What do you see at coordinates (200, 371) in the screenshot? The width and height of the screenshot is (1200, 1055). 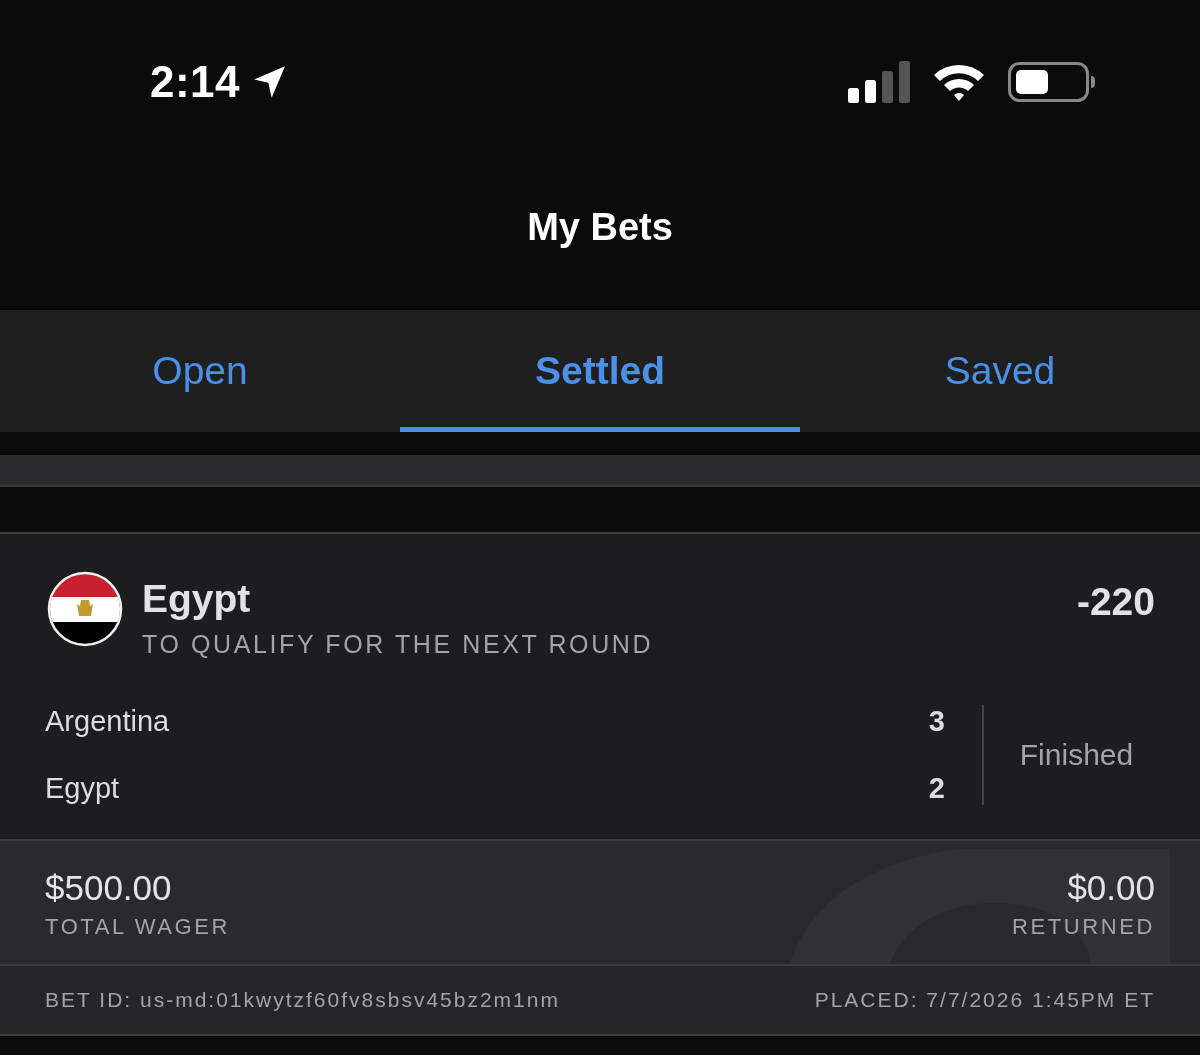 I see `tab: Open` at bounding box center [200, 371].